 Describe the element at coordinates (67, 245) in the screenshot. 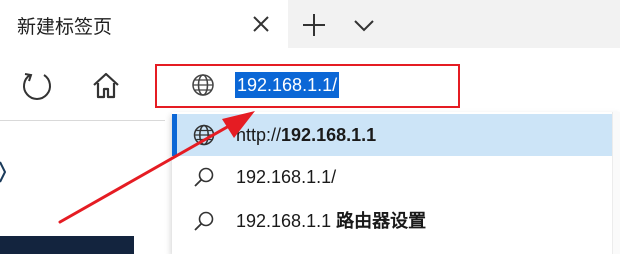

I see `page-dark-banner` at that location.